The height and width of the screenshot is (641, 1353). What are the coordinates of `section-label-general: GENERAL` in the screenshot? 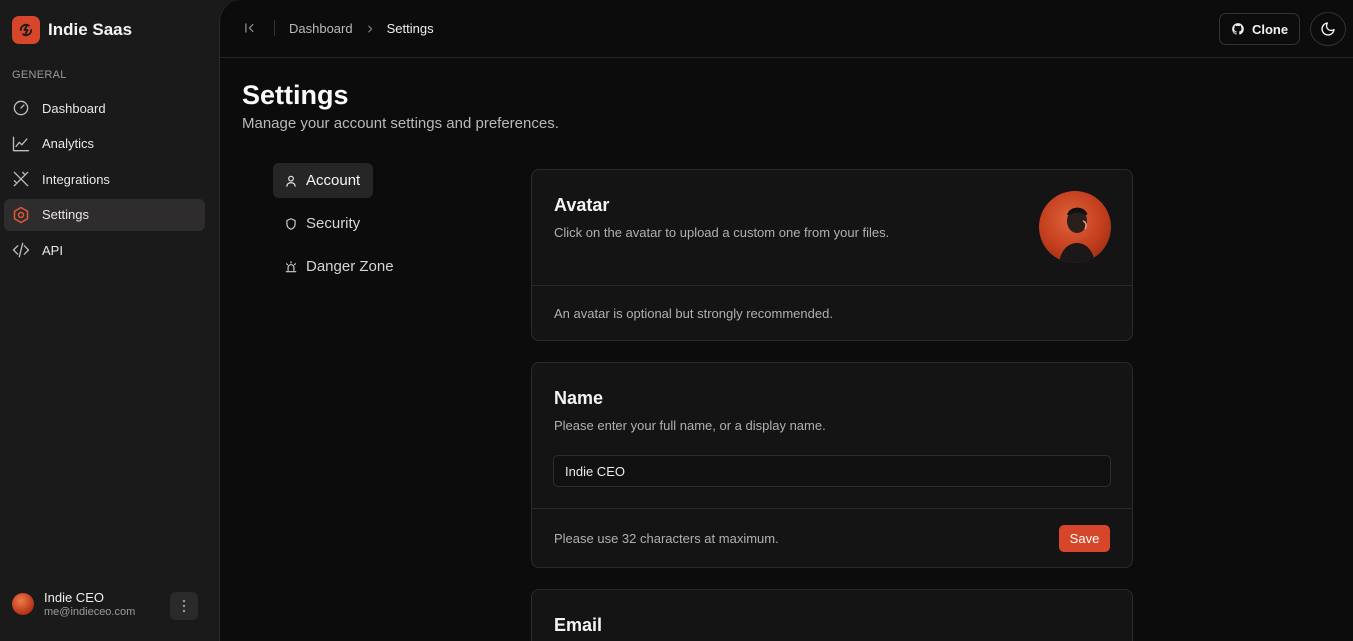 It's located at (39, 75).